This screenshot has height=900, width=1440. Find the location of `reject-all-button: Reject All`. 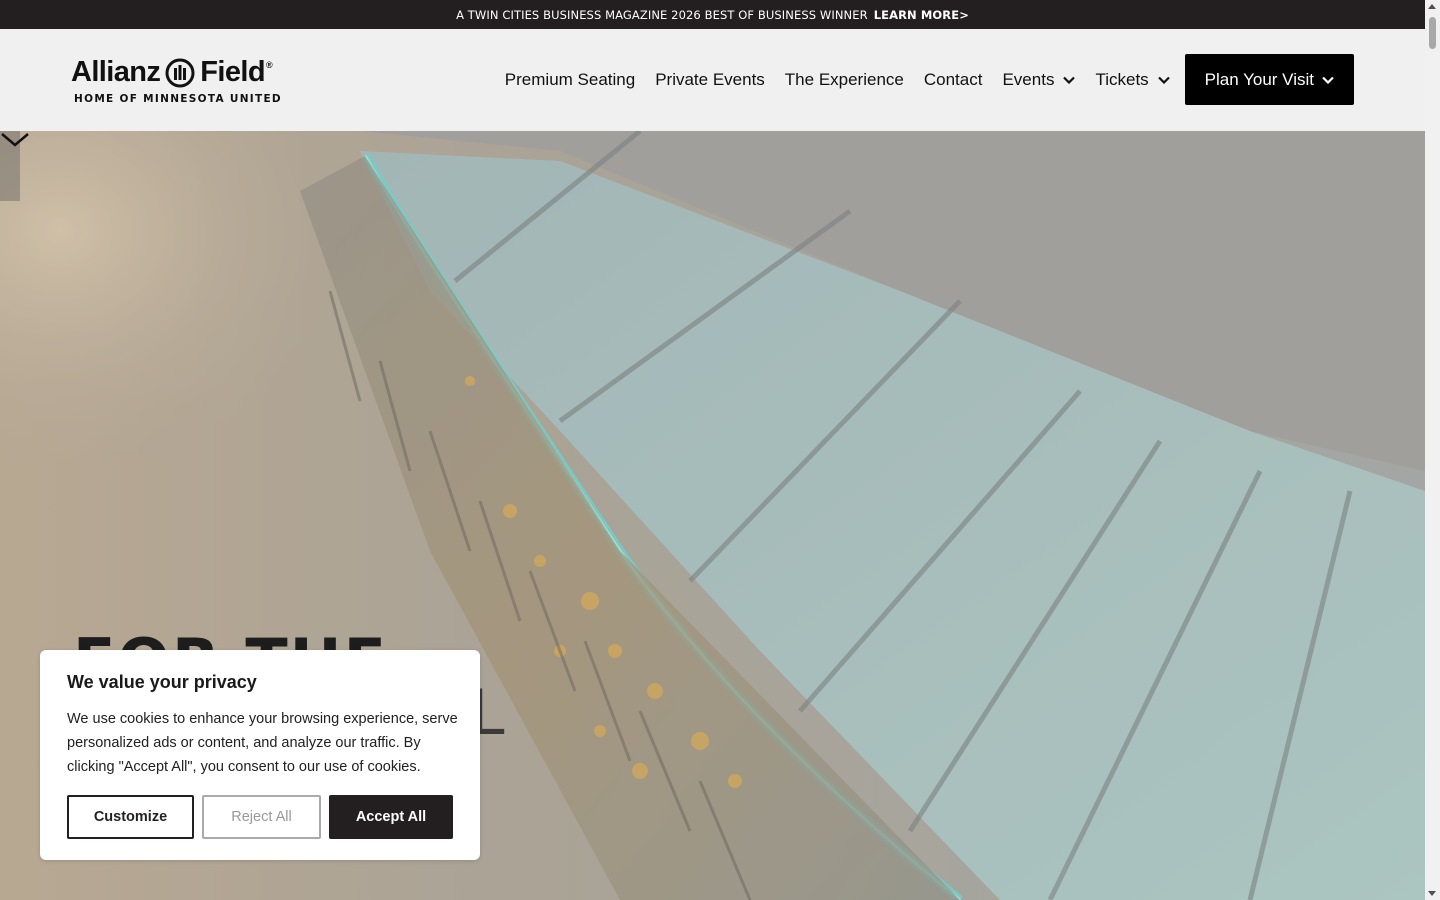

reject-all-button: Reject All is located at coordinates (261, 817).